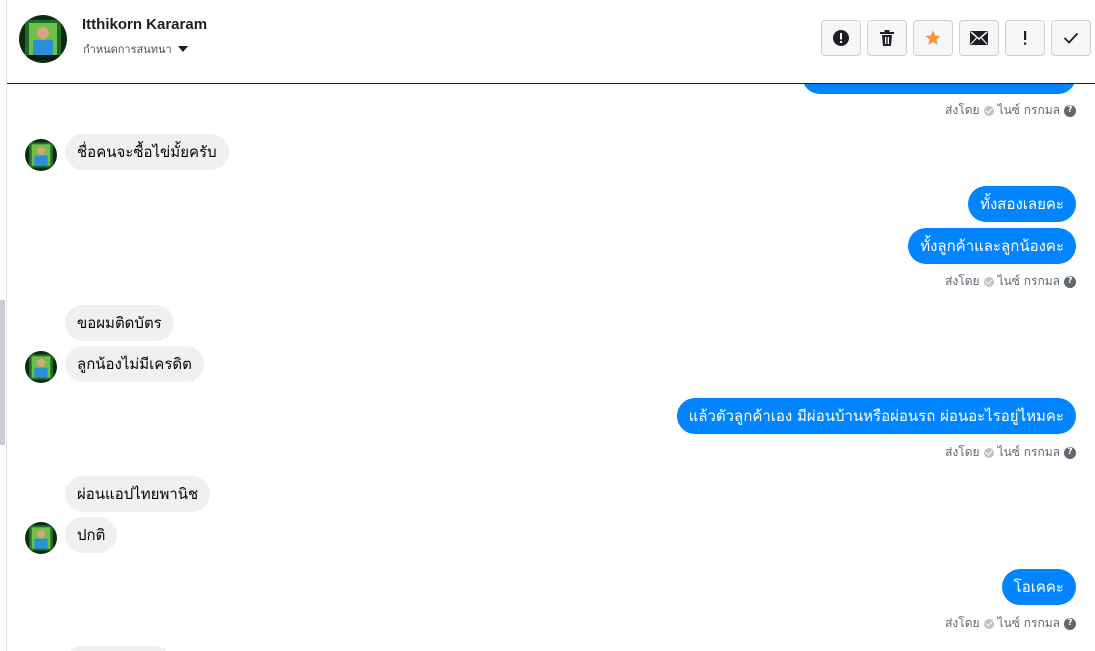  Describe the element at coordinates (144, 24) in the screenshot. I see `contact-name: Itthikorn Kararam` at that location.